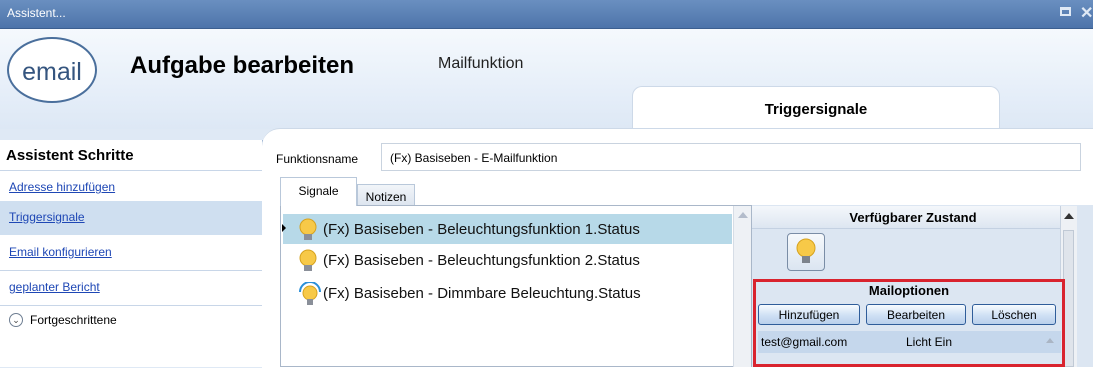 Image resolution: width=1093 pixels, height=368 pixels. I want to click on tab-notizen-label: Notizen, so click(386, 197).